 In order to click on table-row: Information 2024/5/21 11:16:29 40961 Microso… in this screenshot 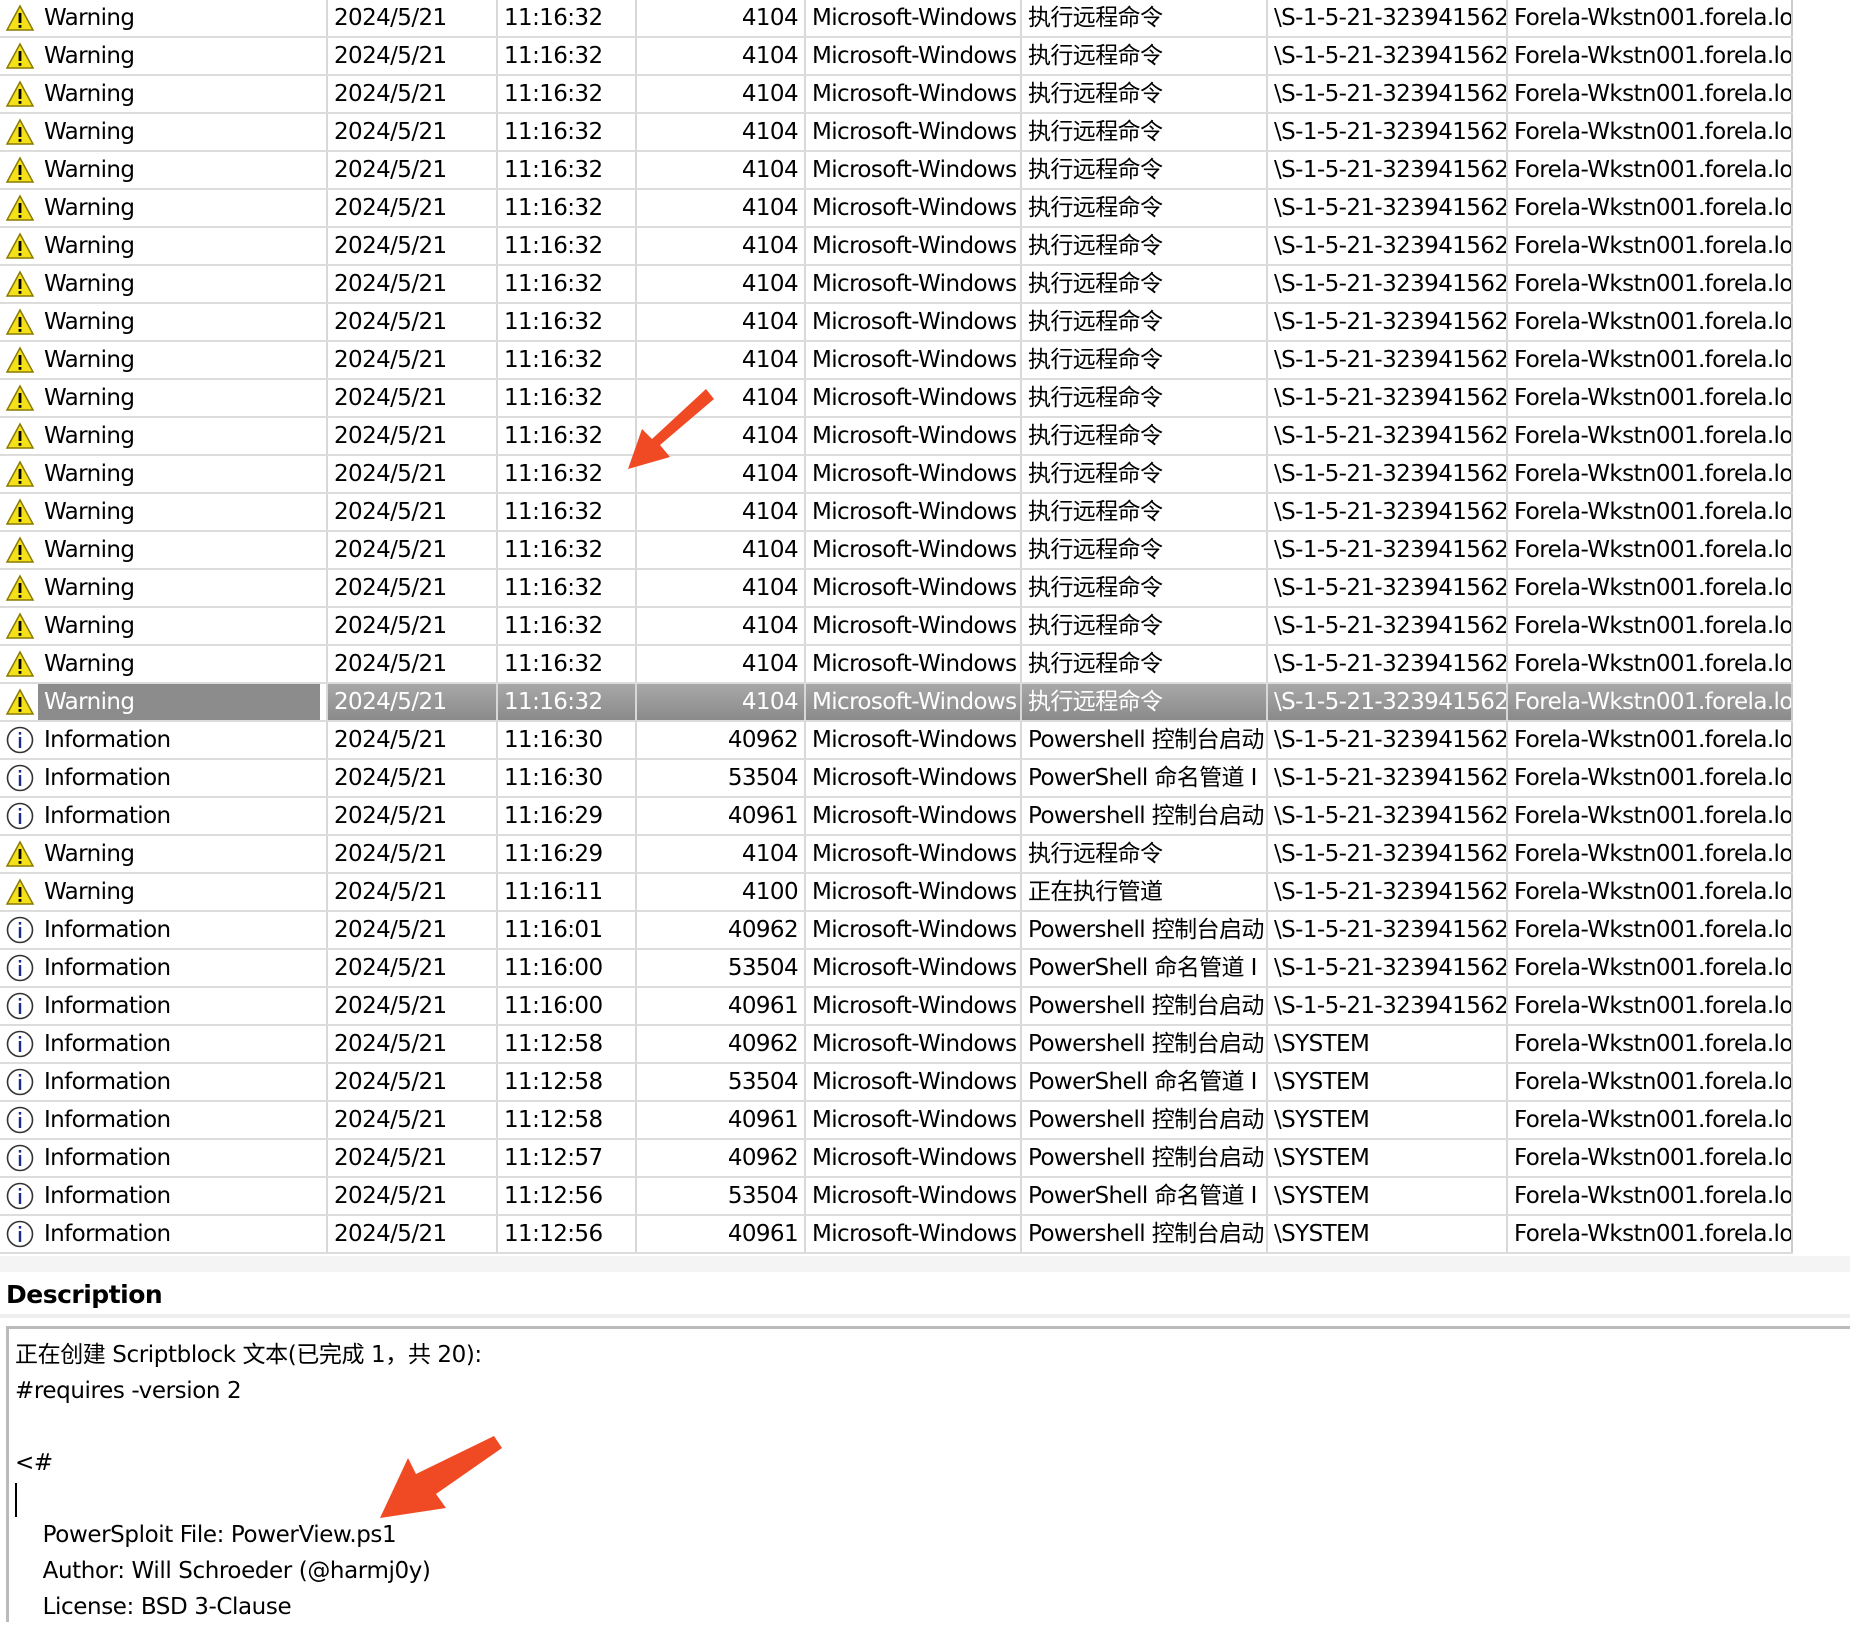, I will do `click(896, 817)`.